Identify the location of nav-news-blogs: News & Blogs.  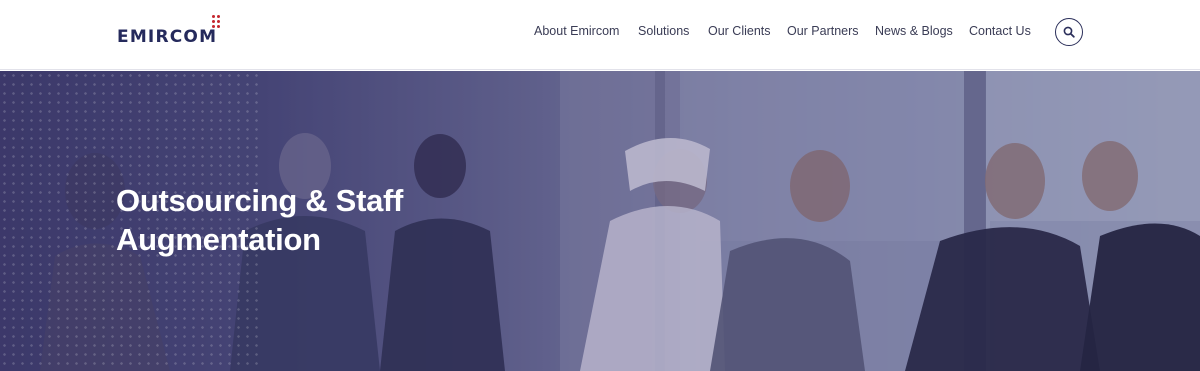
(914, 31).